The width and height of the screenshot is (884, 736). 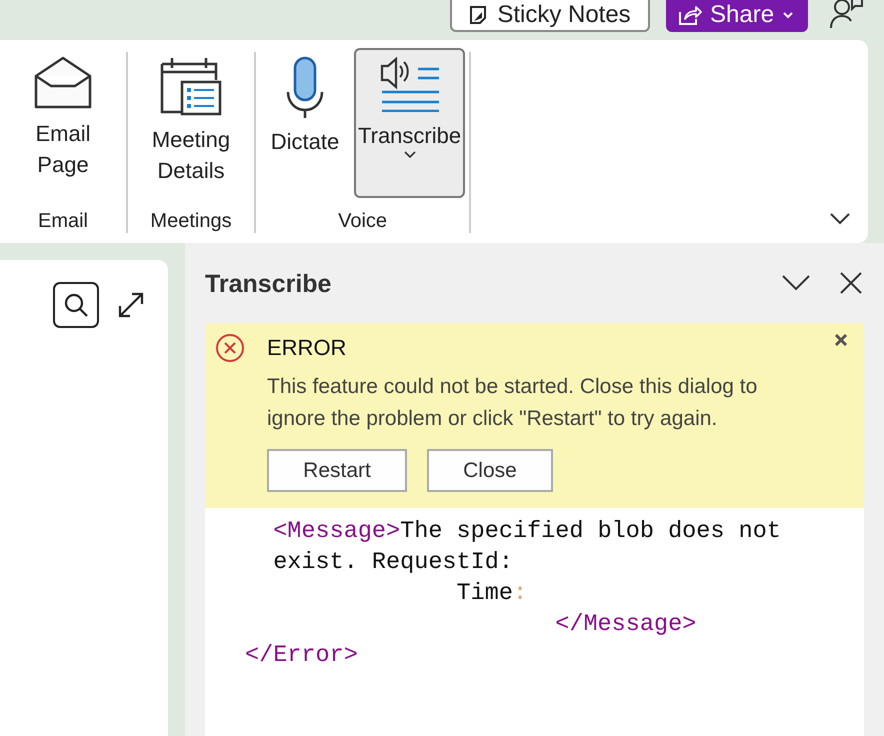 I want to click on restart-button: Restart, so click(x=337, y=470).